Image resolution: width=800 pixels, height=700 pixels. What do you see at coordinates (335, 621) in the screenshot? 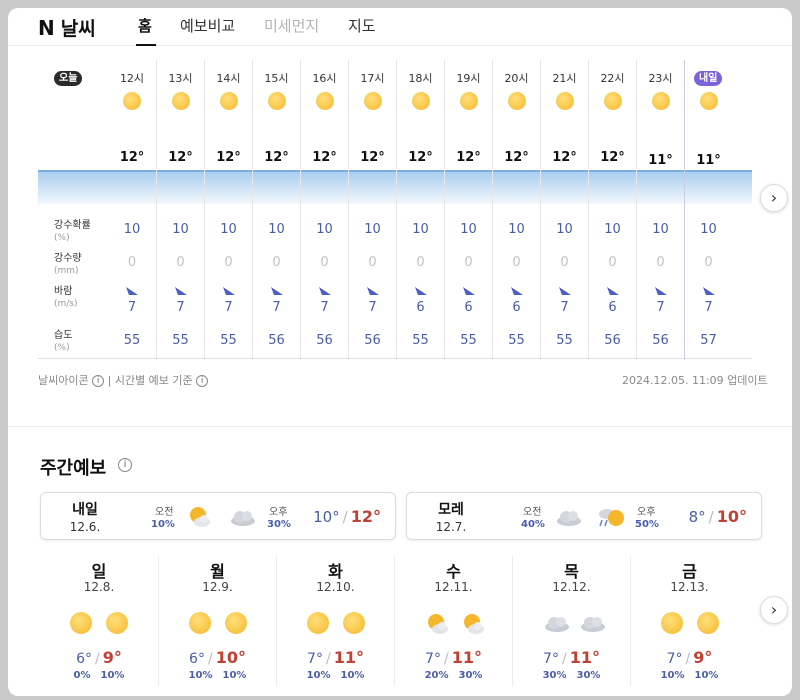
I see `weekly-day-column: 화 12.10. 7°/11° 10% 10%` at bounding box center [335, 621].